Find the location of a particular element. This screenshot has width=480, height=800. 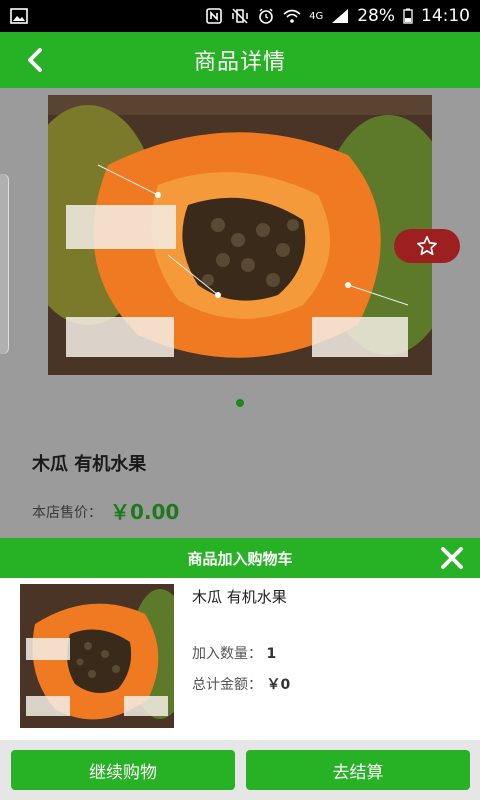

favorite-button is located at coordinates (427, 246).